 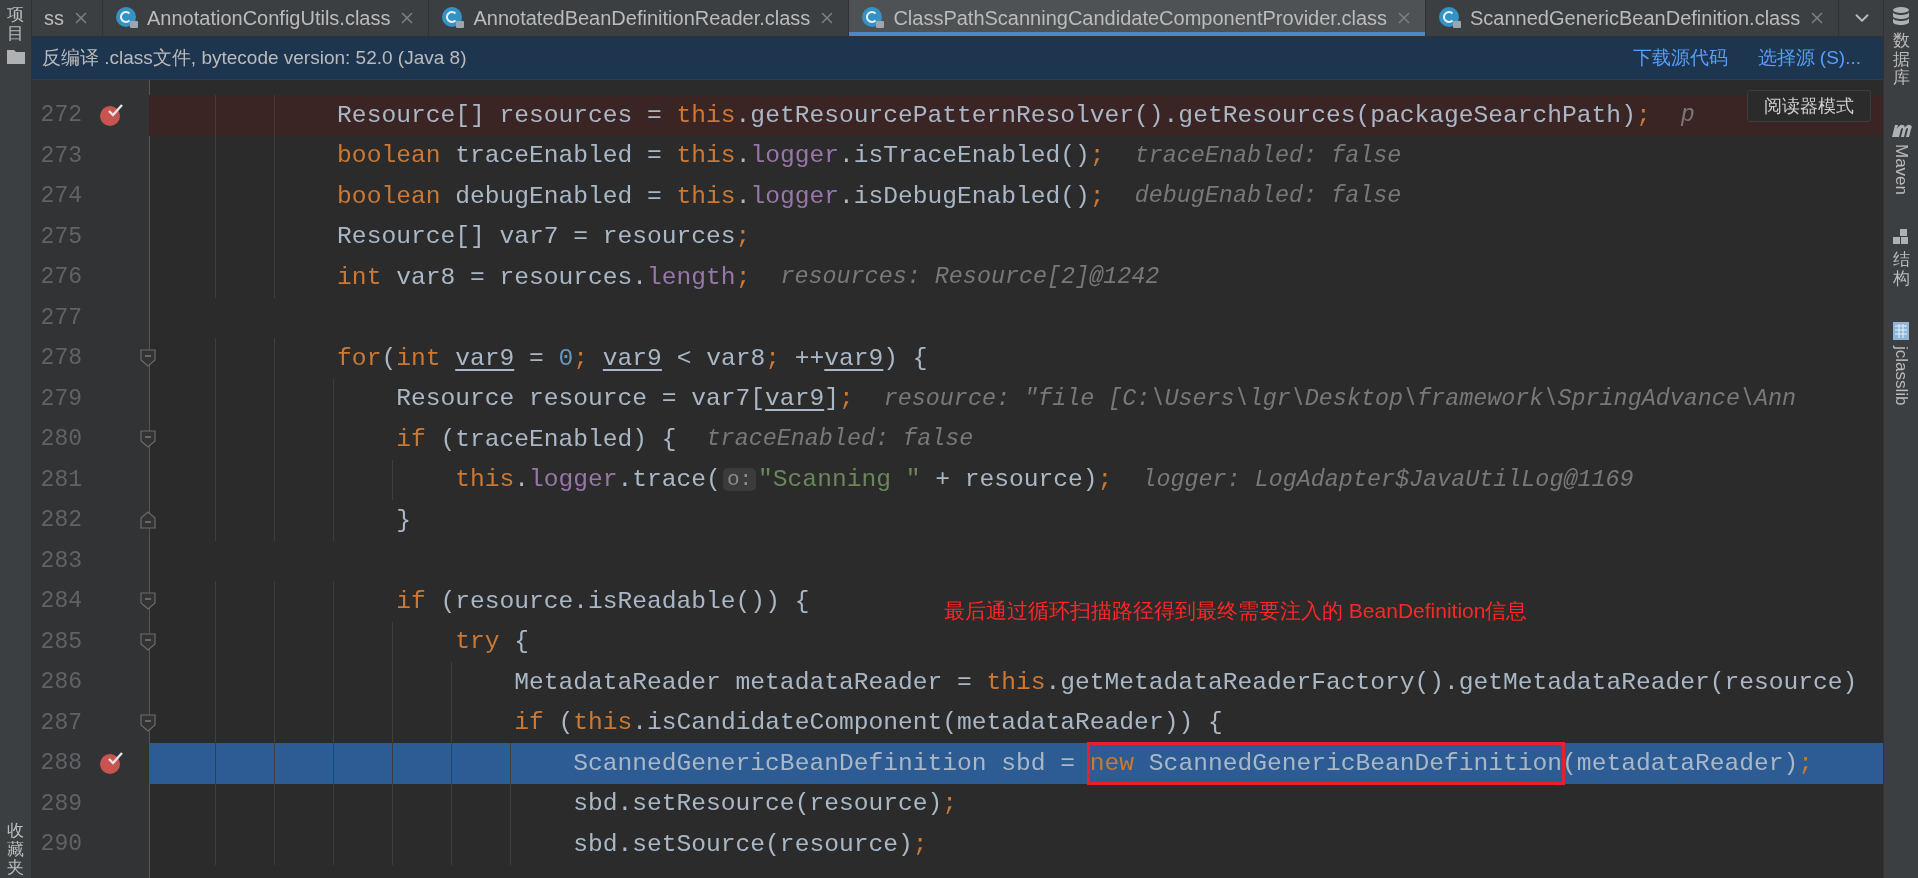 I want to click on info-link: 下载源代码, so click(x=1680, y=58).